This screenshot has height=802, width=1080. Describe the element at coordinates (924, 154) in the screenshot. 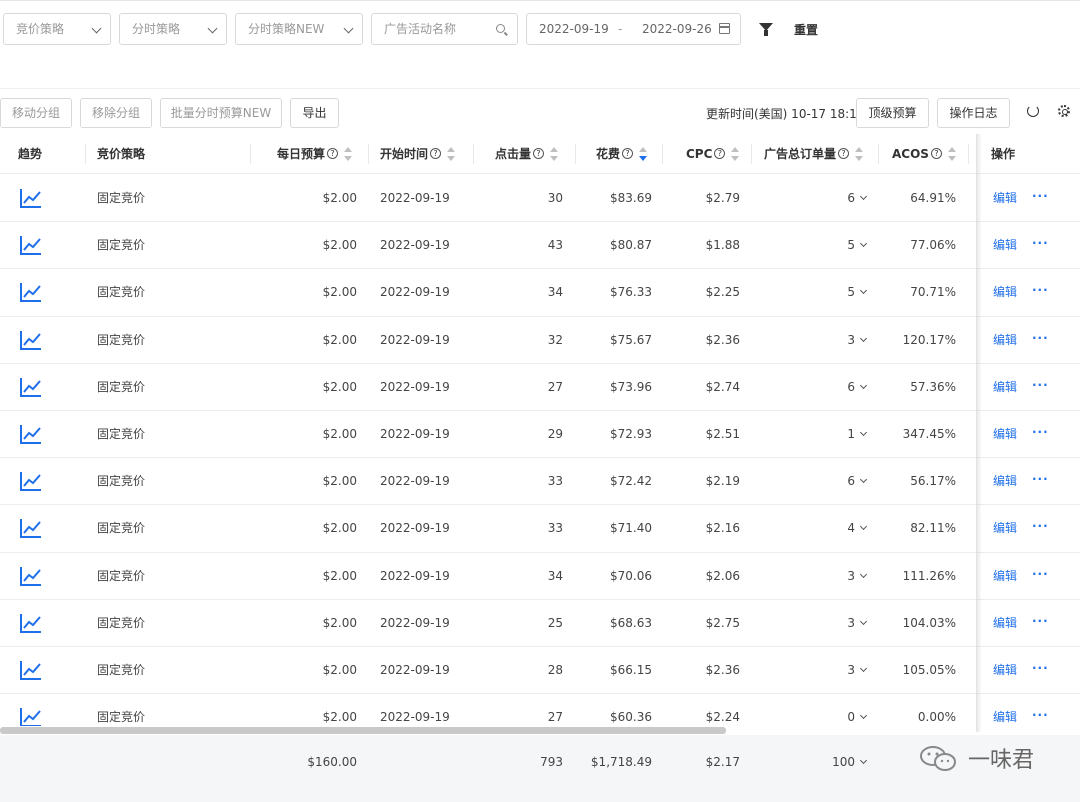

I see `header-acos: ACOS?` at that location.